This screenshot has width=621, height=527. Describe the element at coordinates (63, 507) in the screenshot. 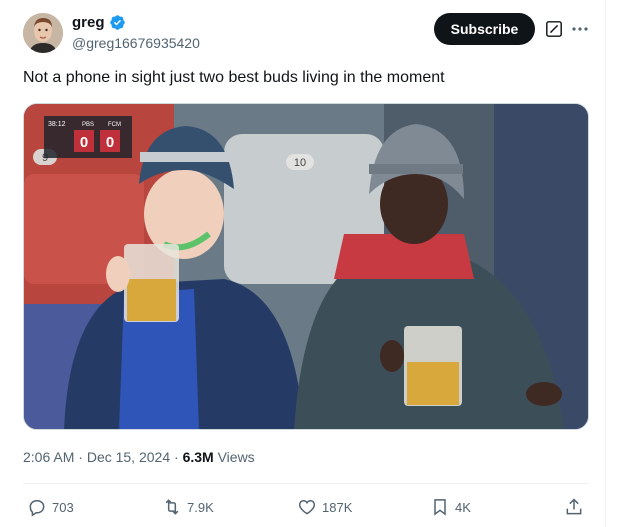

I see `reply-count: 703` at that location.